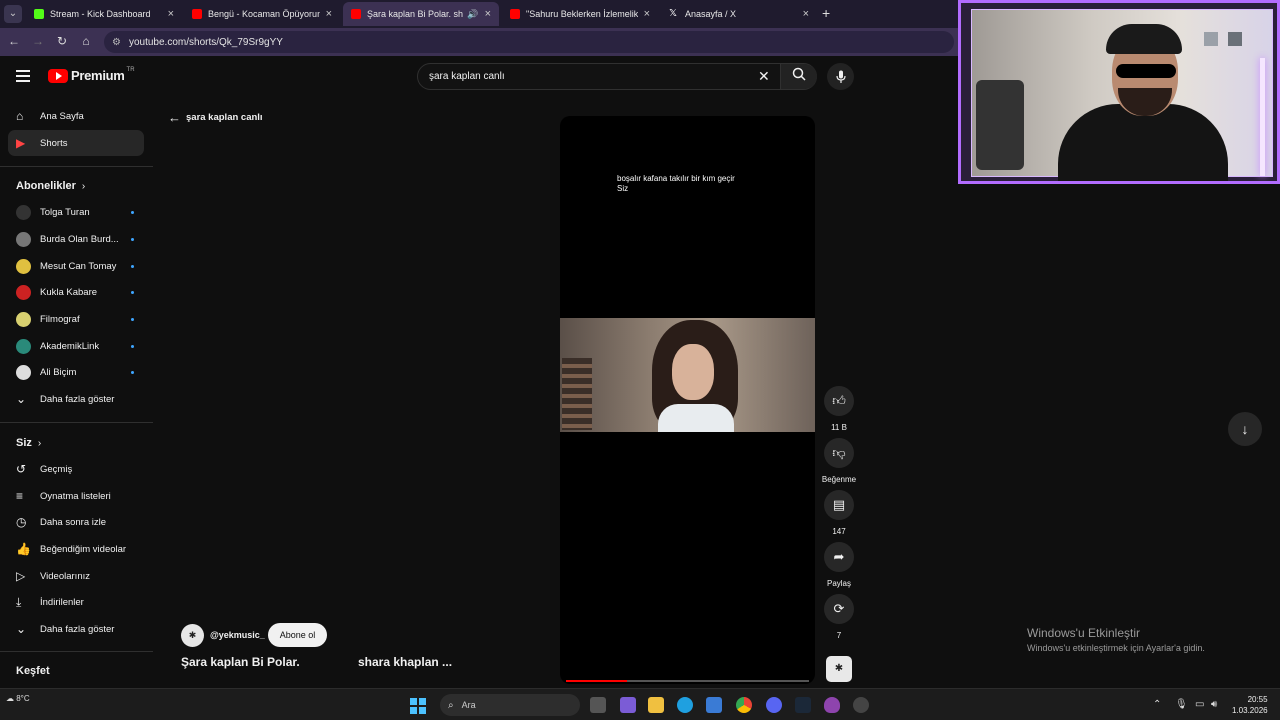 The image size is (1280, 720). What do you see at coordinates (76, 372) in the screenshot?
I see `sidebar-sub-6: Ali Biçim` at bounding box center [76, 372].